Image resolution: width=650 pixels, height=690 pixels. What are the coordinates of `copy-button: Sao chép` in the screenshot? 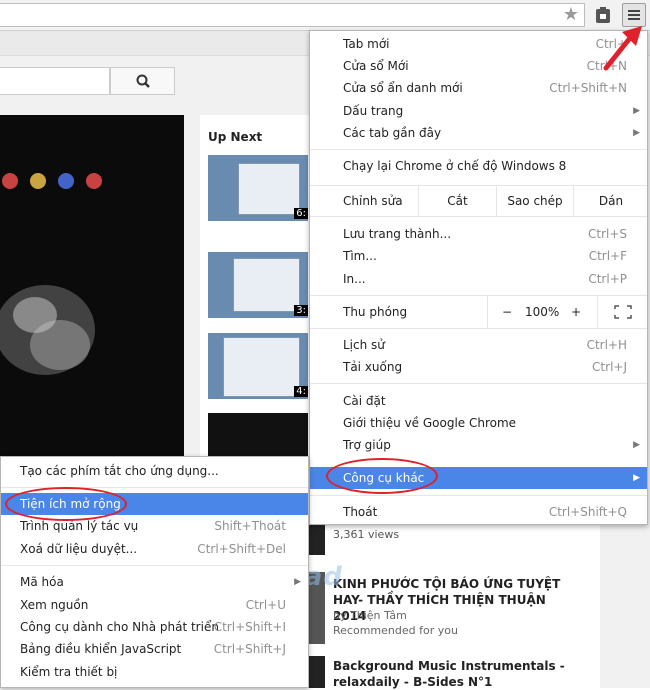 It's located at (534, 201).